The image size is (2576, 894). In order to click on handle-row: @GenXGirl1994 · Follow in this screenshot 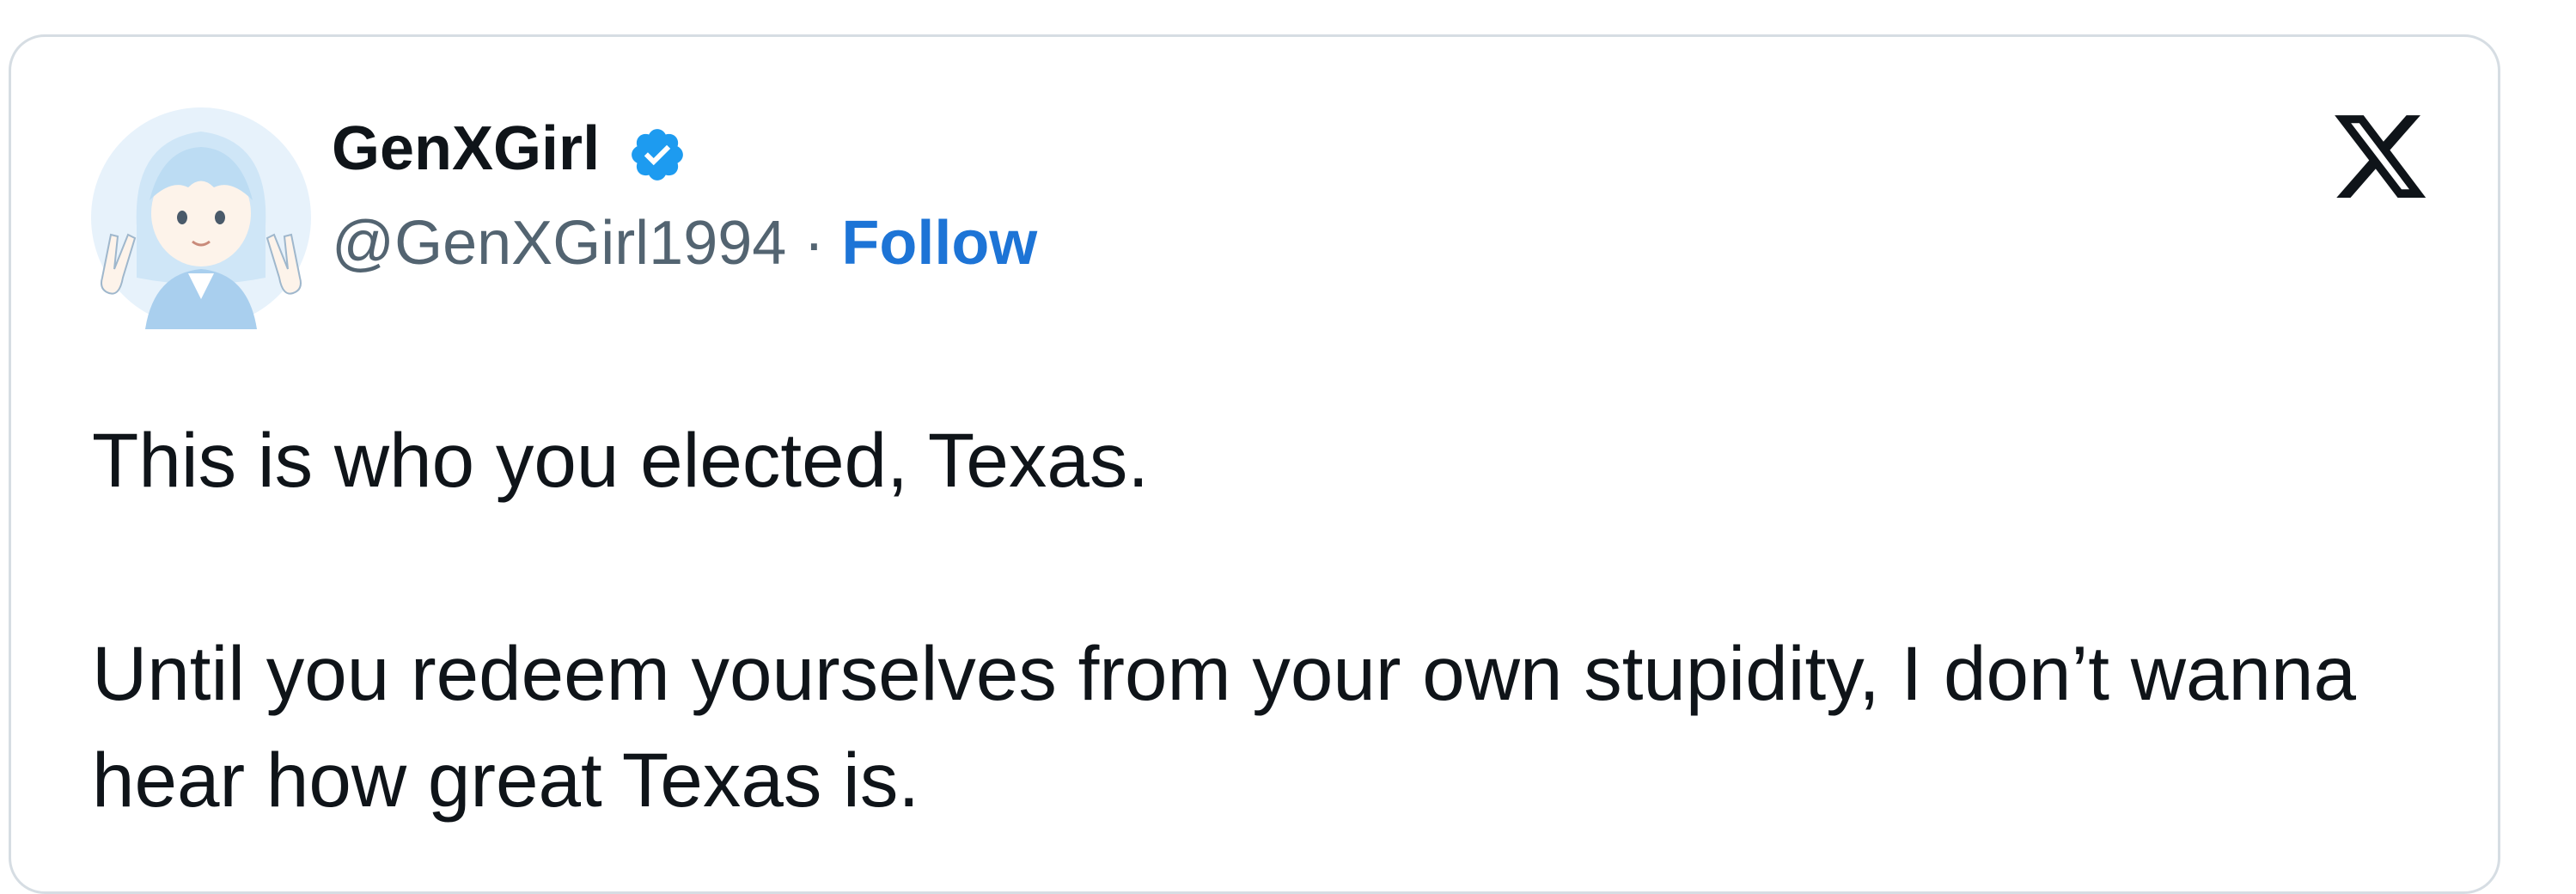, I will do `click(684, 243)`.